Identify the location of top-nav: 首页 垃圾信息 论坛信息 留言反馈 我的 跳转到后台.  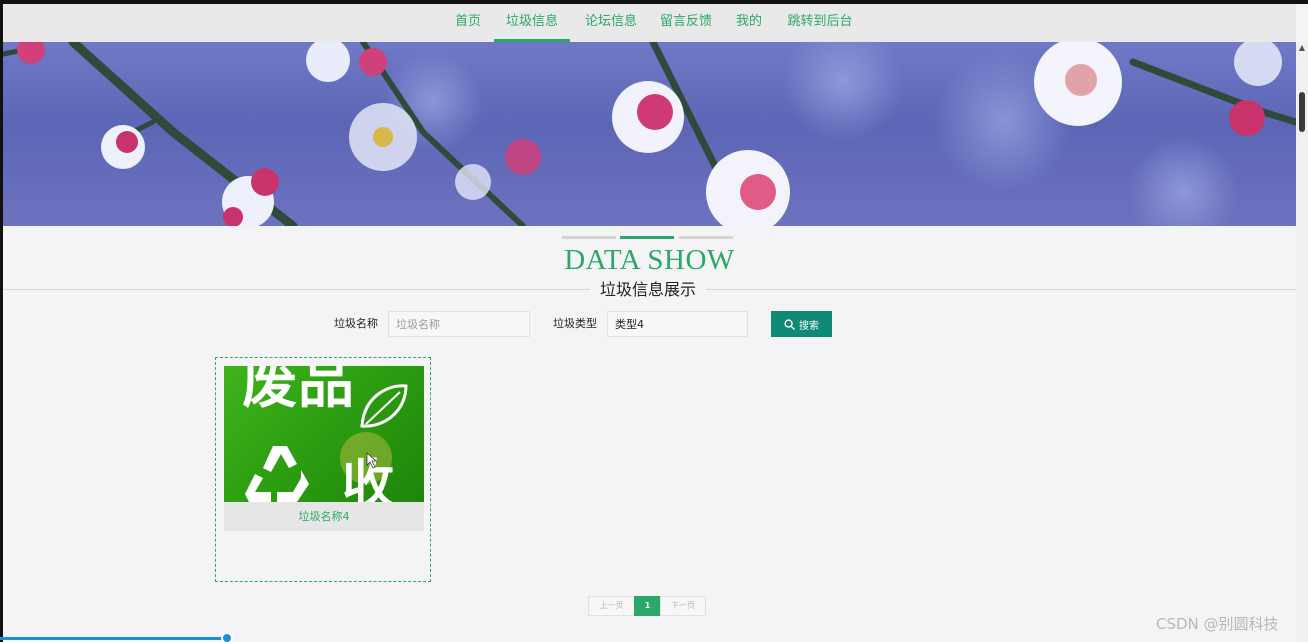
(649, 23).